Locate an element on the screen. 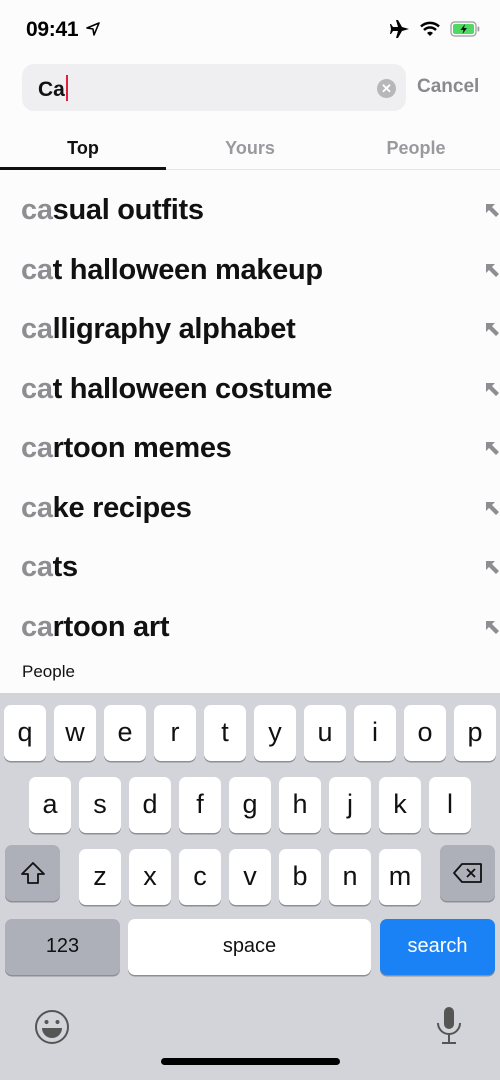  status-bar: 09:41 is located at coordinates (250, 30).